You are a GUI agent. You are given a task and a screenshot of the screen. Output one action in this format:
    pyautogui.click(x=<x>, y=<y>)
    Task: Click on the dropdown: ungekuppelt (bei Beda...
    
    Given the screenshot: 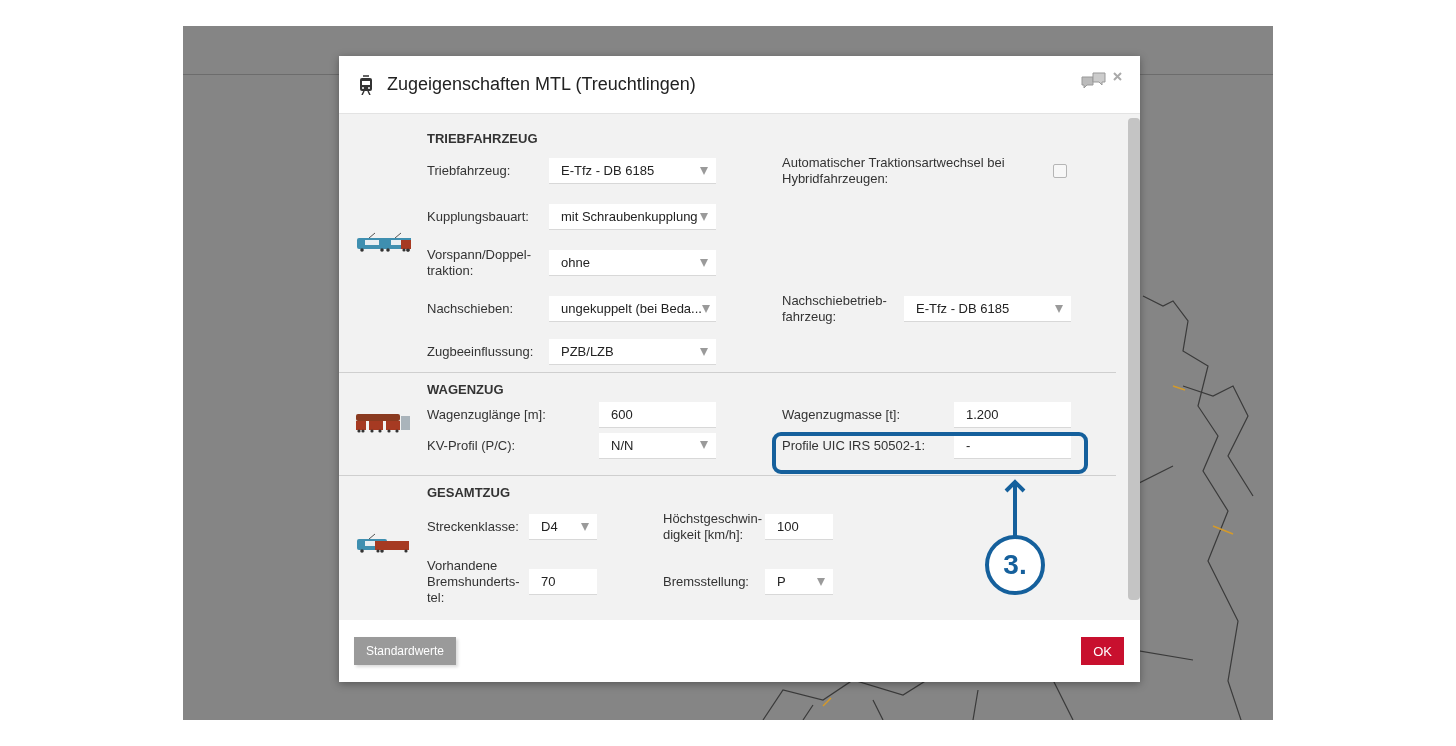 What is the action you would take?
    pyautogui.click(x=632, y=309)
    